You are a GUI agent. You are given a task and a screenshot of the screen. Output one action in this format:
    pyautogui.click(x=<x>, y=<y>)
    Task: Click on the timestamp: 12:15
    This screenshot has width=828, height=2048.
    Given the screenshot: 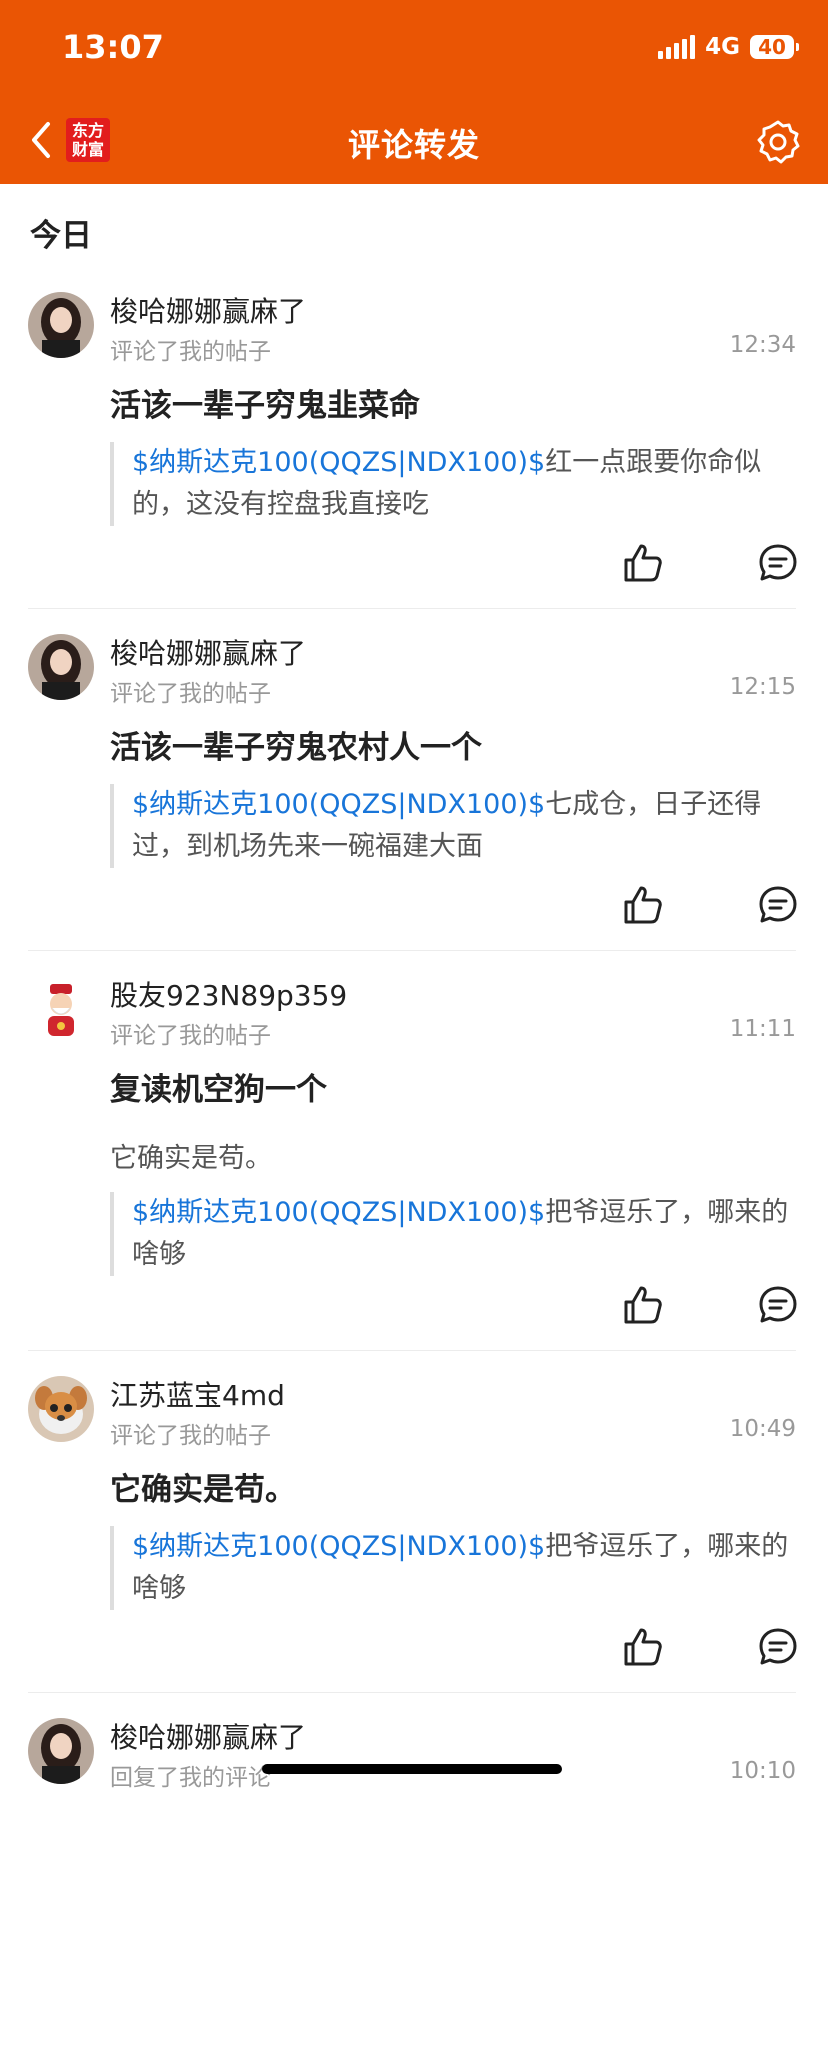 What is the action you would take?
    pyautogui.click(x=762, y=687)
    